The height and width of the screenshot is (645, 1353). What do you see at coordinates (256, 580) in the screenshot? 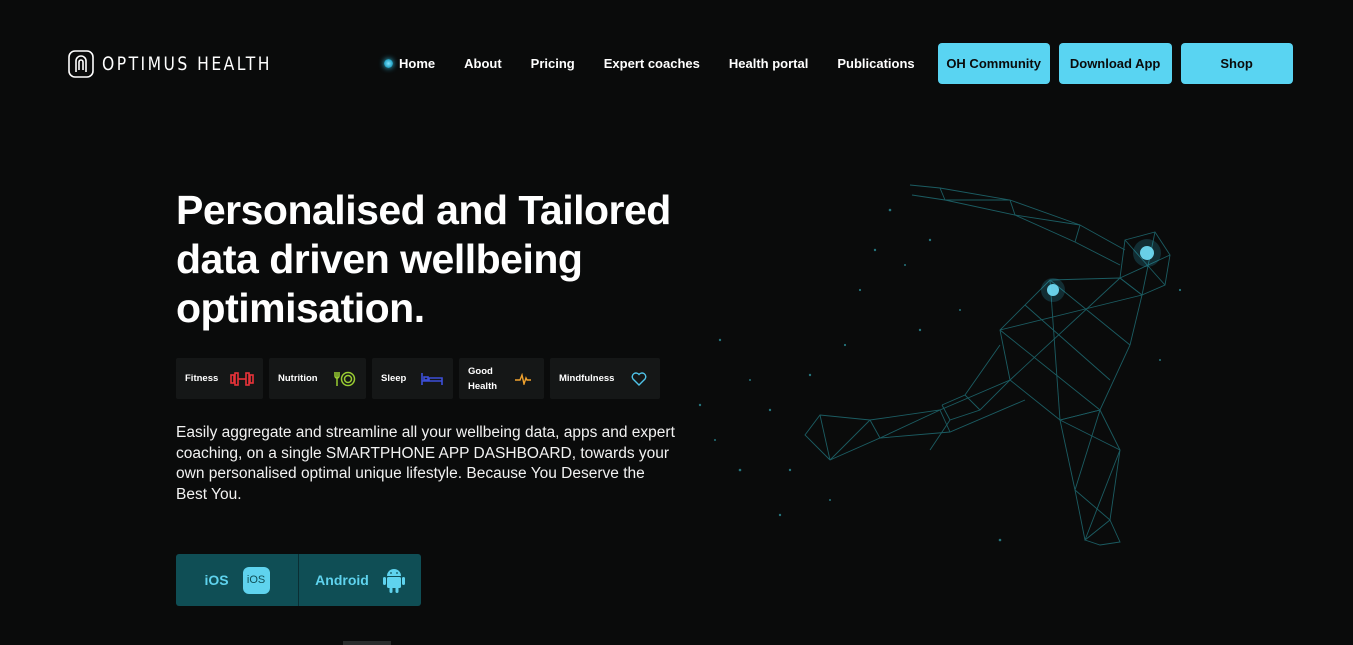
I see `ios-icon: iOS` at bounding box center [256, 580].